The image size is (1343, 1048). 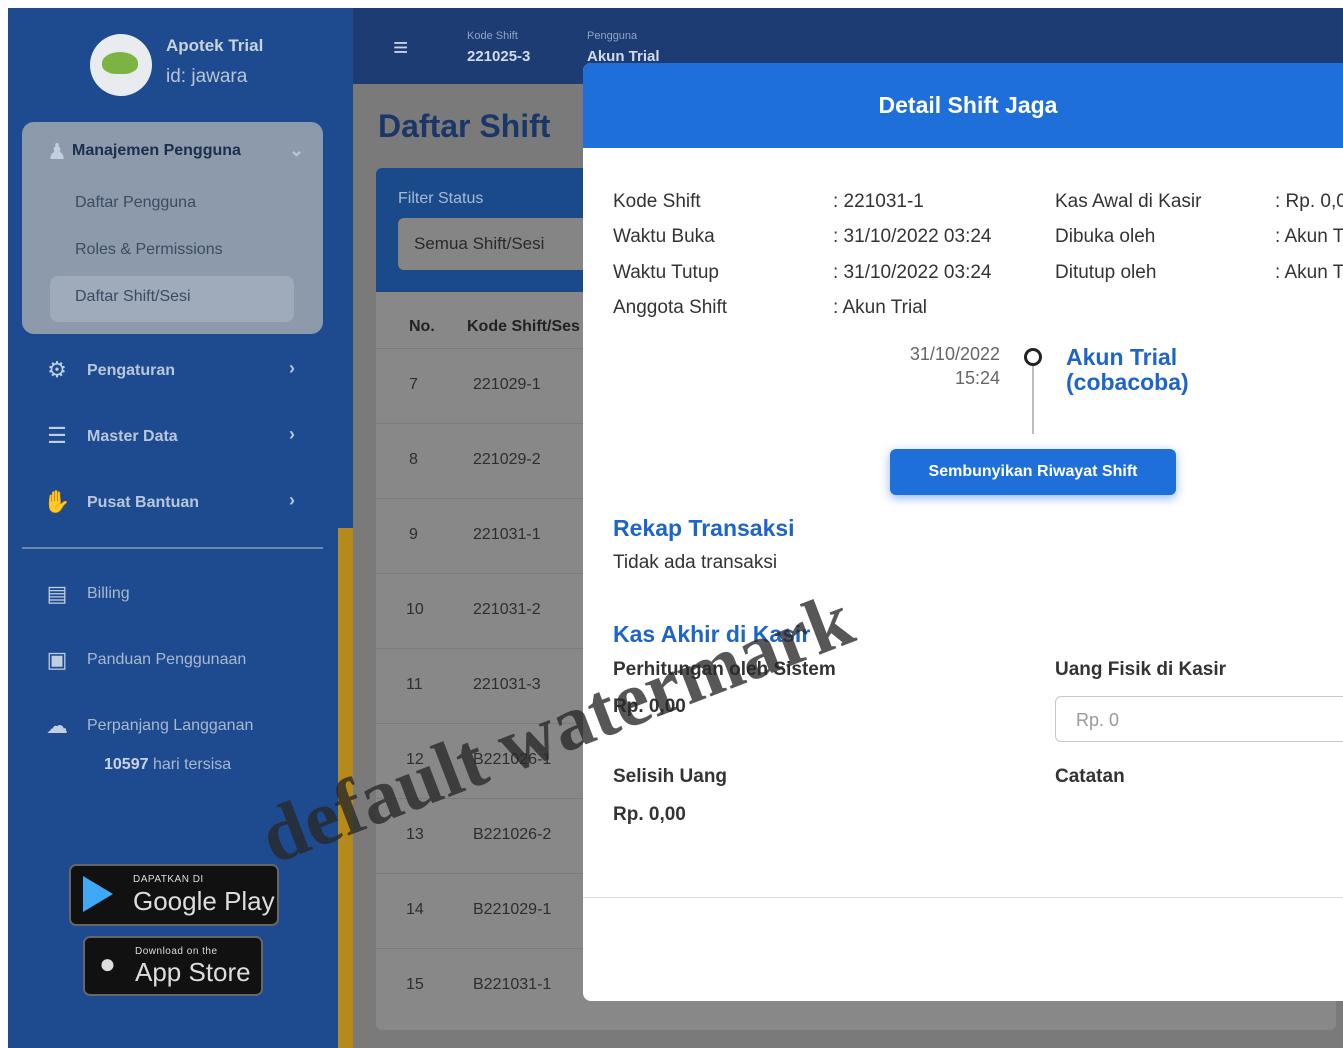 What do you see at coordinates (695, 562) in the screenshot?
I see `rekap-empty-text: Tidak ada transaksi` at bounding box center [695, 562].